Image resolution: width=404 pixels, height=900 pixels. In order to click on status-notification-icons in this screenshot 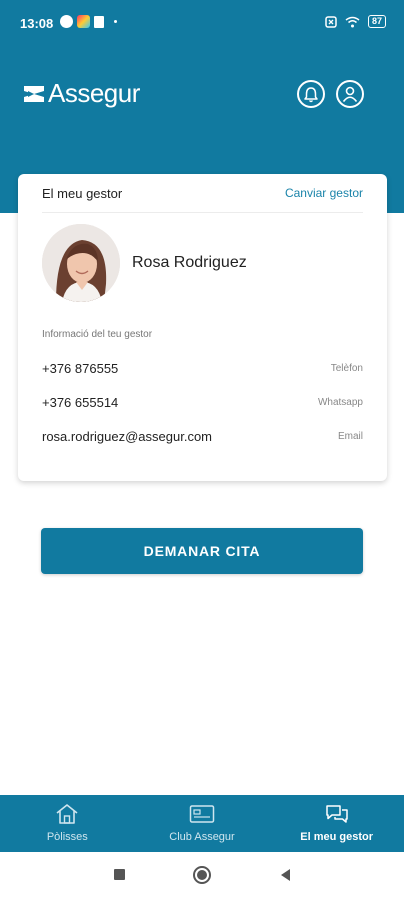, I will do `click(88, 21)`.